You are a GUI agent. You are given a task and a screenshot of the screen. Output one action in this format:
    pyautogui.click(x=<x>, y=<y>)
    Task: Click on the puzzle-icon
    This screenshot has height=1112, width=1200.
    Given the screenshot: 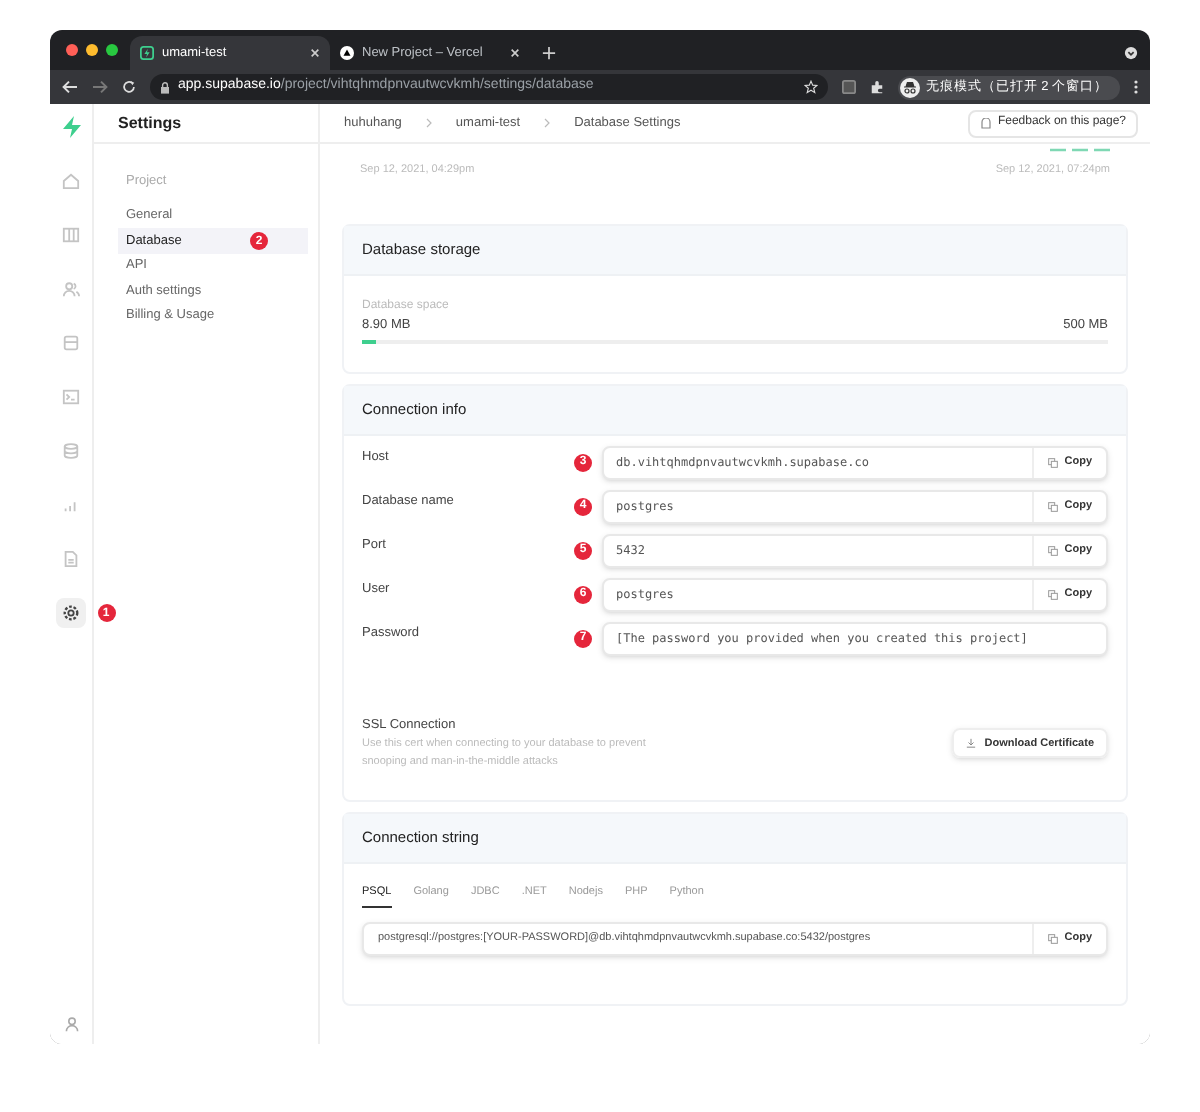 What is the action you would take?
    pyautogui.click(x=876, y=87)
    